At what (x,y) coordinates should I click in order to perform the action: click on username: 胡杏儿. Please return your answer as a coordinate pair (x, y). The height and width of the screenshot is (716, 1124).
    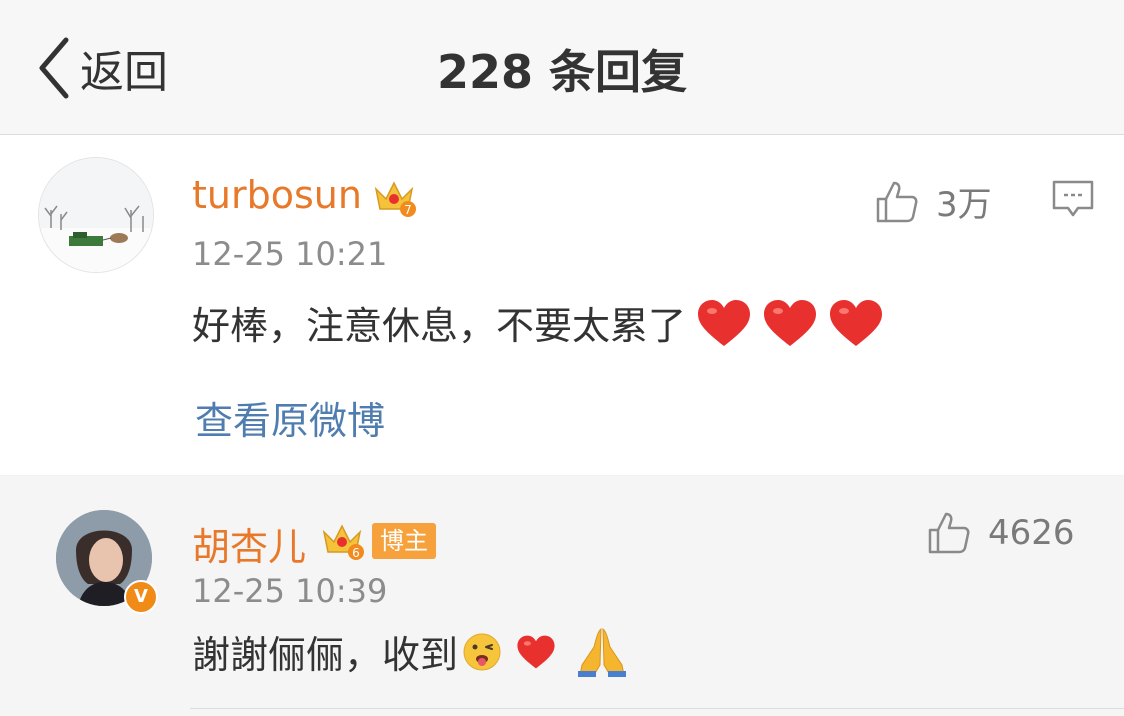
    Looking at the image, I should click on (249, 543).